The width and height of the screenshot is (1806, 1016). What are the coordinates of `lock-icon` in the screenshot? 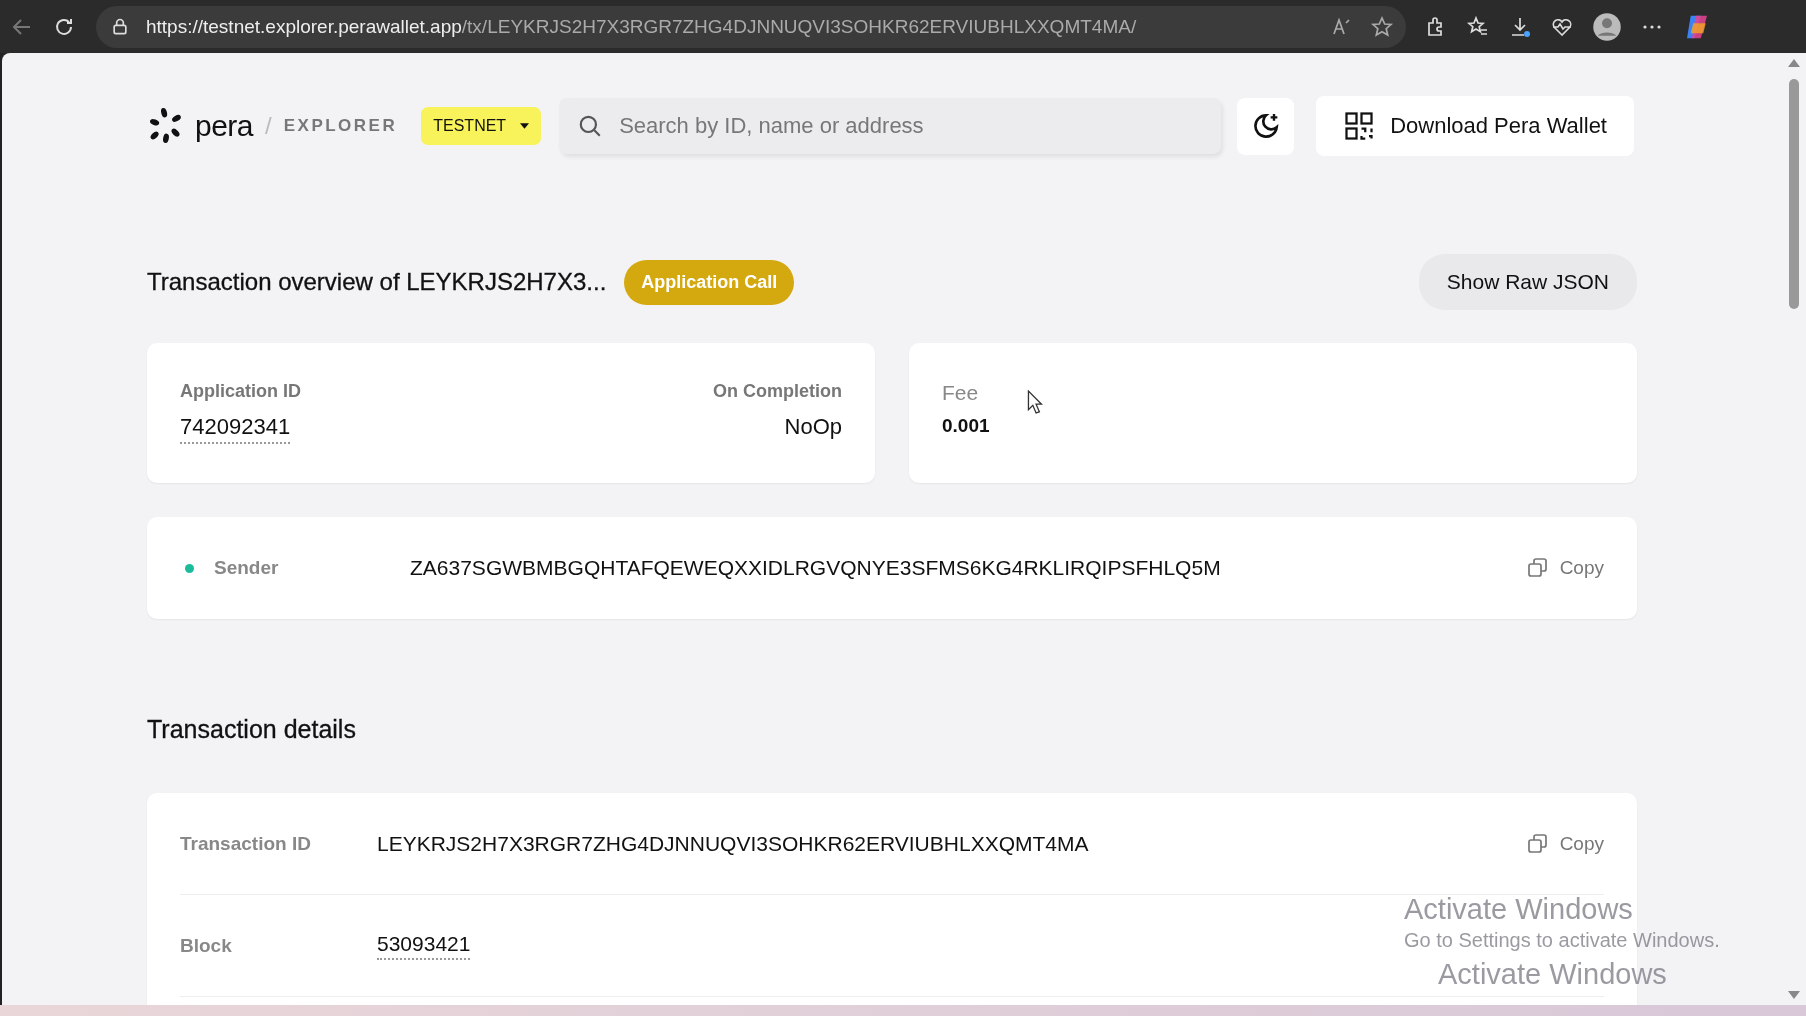 It's located at (120, 26).